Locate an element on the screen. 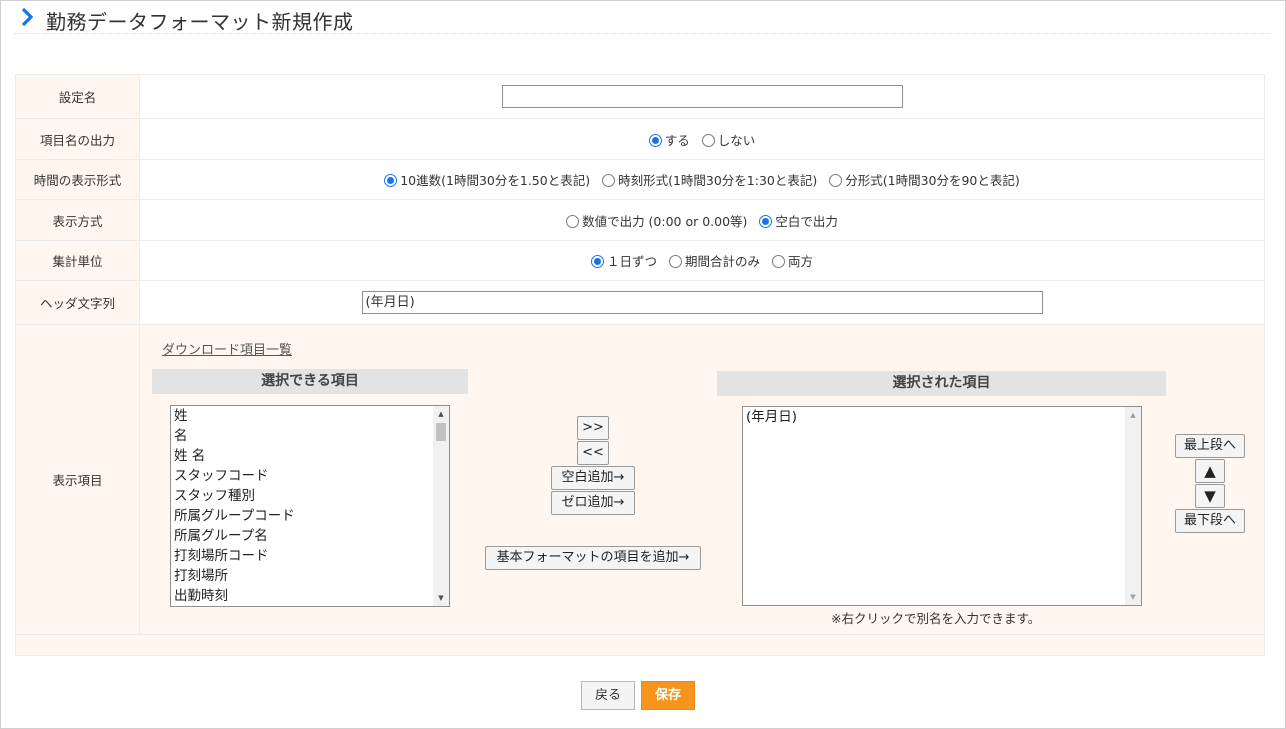  time-format-label: 時間の表示形式 is located at coordinates (77, 179).